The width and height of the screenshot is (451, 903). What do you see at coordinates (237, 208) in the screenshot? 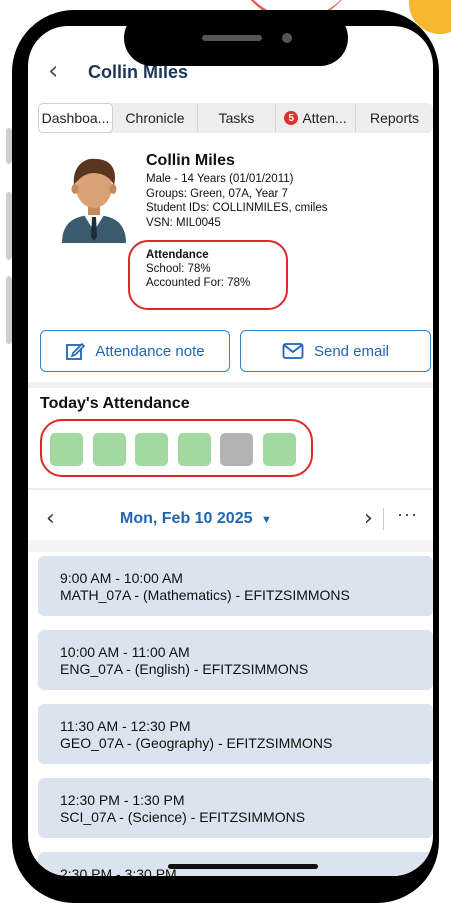
I see `detail-line: Student IDs: COLLINMILES, cmiles` at bounding box center [237, 208].